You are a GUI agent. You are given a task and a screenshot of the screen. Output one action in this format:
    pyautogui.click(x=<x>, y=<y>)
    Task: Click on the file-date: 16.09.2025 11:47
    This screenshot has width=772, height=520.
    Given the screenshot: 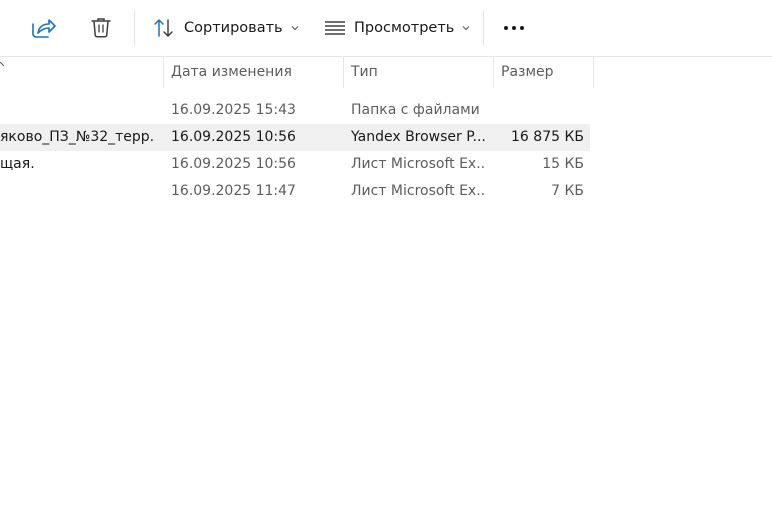 What is the action you would take?
    pyautogui.click(x=233, y=191)
    